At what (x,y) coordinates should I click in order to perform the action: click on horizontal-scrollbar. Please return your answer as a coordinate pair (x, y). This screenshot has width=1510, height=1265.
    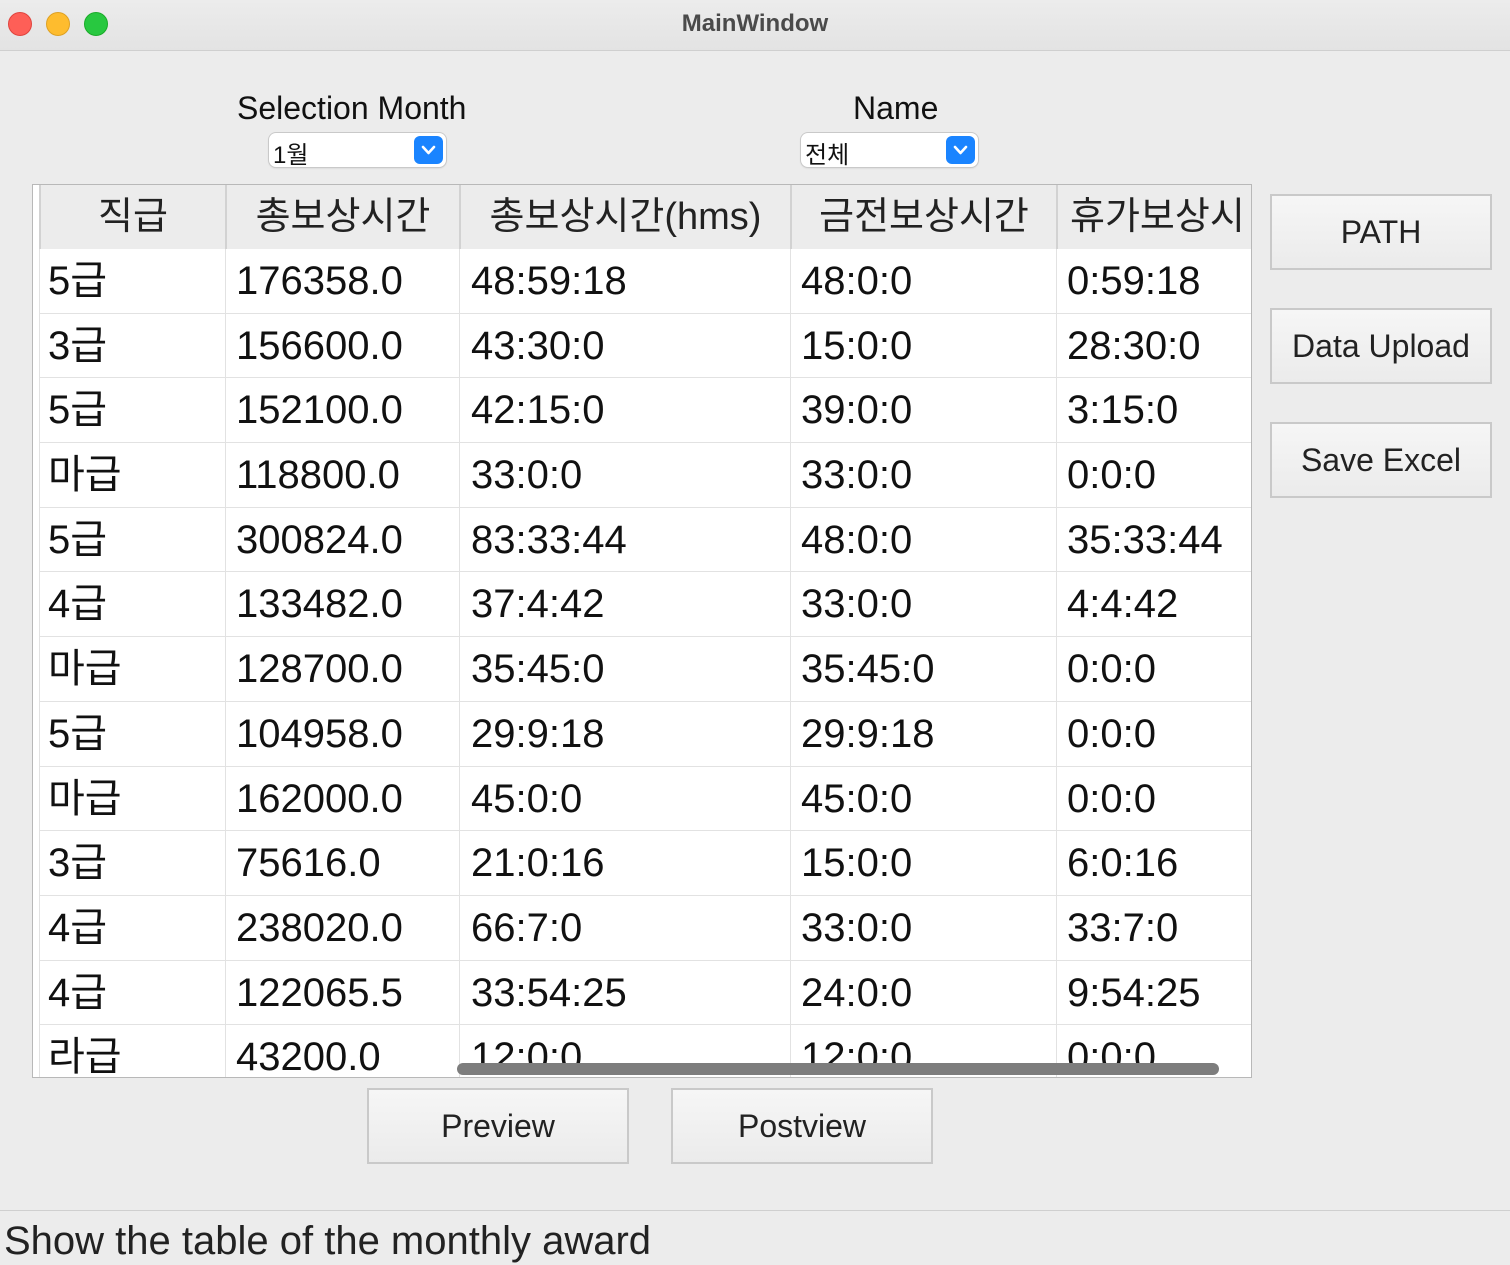
    Looking at the image, I should click on (838, 1069).